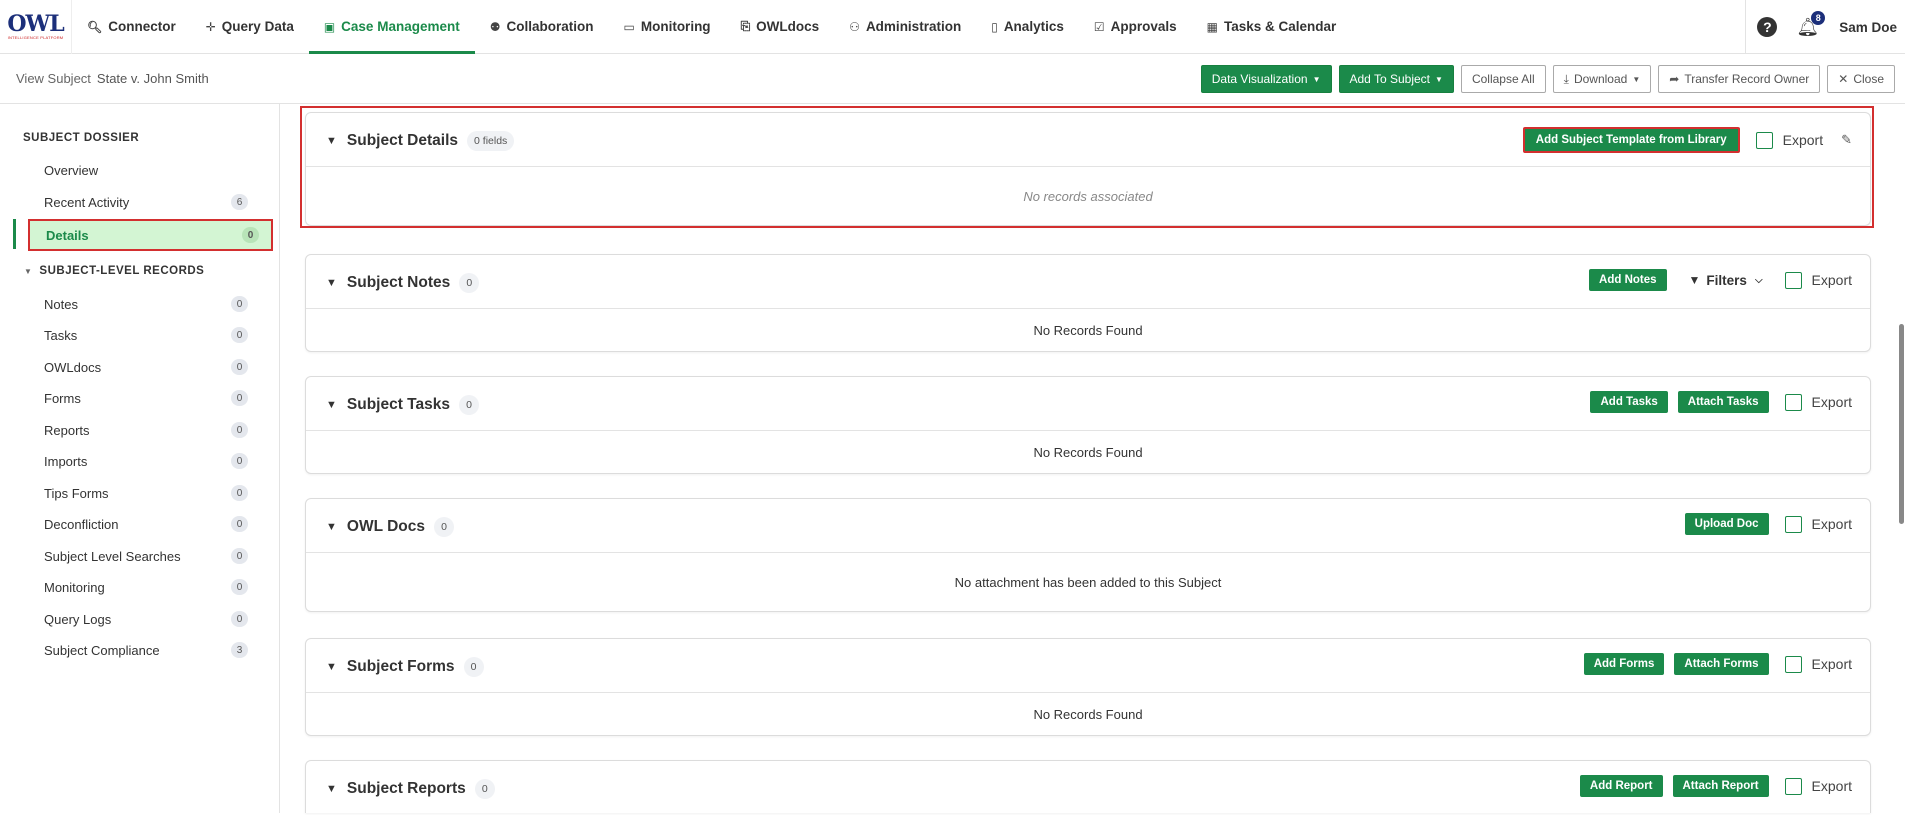 The height and width of the screenshot is (815, 1905). Describe the element at coordinates (329, 26) in the screenshot. I see `case-icon: ▣` at that location.